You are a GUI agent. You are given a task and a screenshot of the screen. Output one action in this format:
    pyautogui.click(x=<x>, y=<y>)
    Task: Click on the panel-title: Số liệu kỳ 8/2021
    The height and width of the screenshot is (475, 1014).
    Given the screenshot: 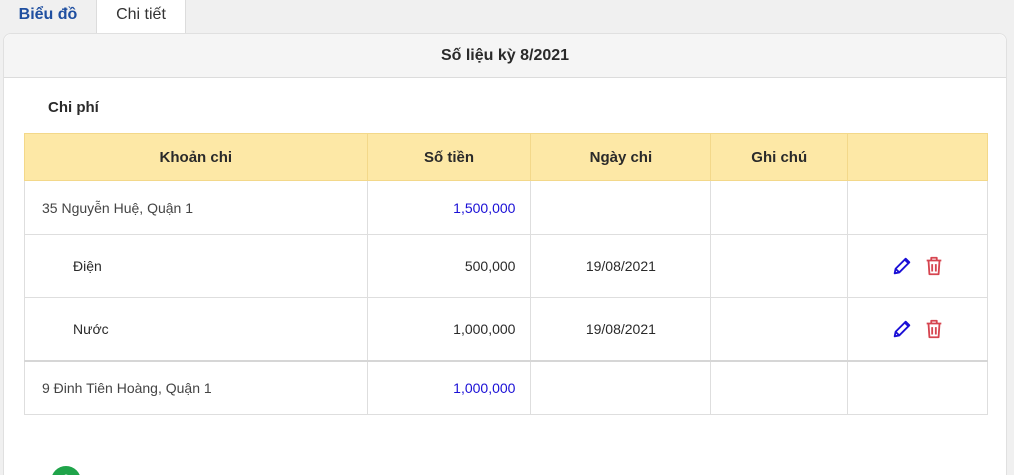 What is the action you would take?
    pyautogui.click(x=505, y=56)
    